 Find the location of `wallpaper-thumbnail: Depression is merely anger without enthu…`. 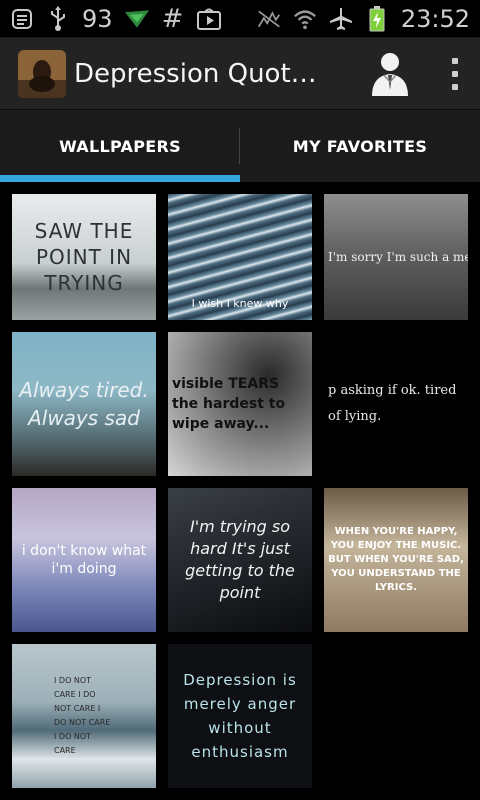

wallpaper-thumbnail: Depression is merely anger without enthu… is located at coordinates (240, 716).